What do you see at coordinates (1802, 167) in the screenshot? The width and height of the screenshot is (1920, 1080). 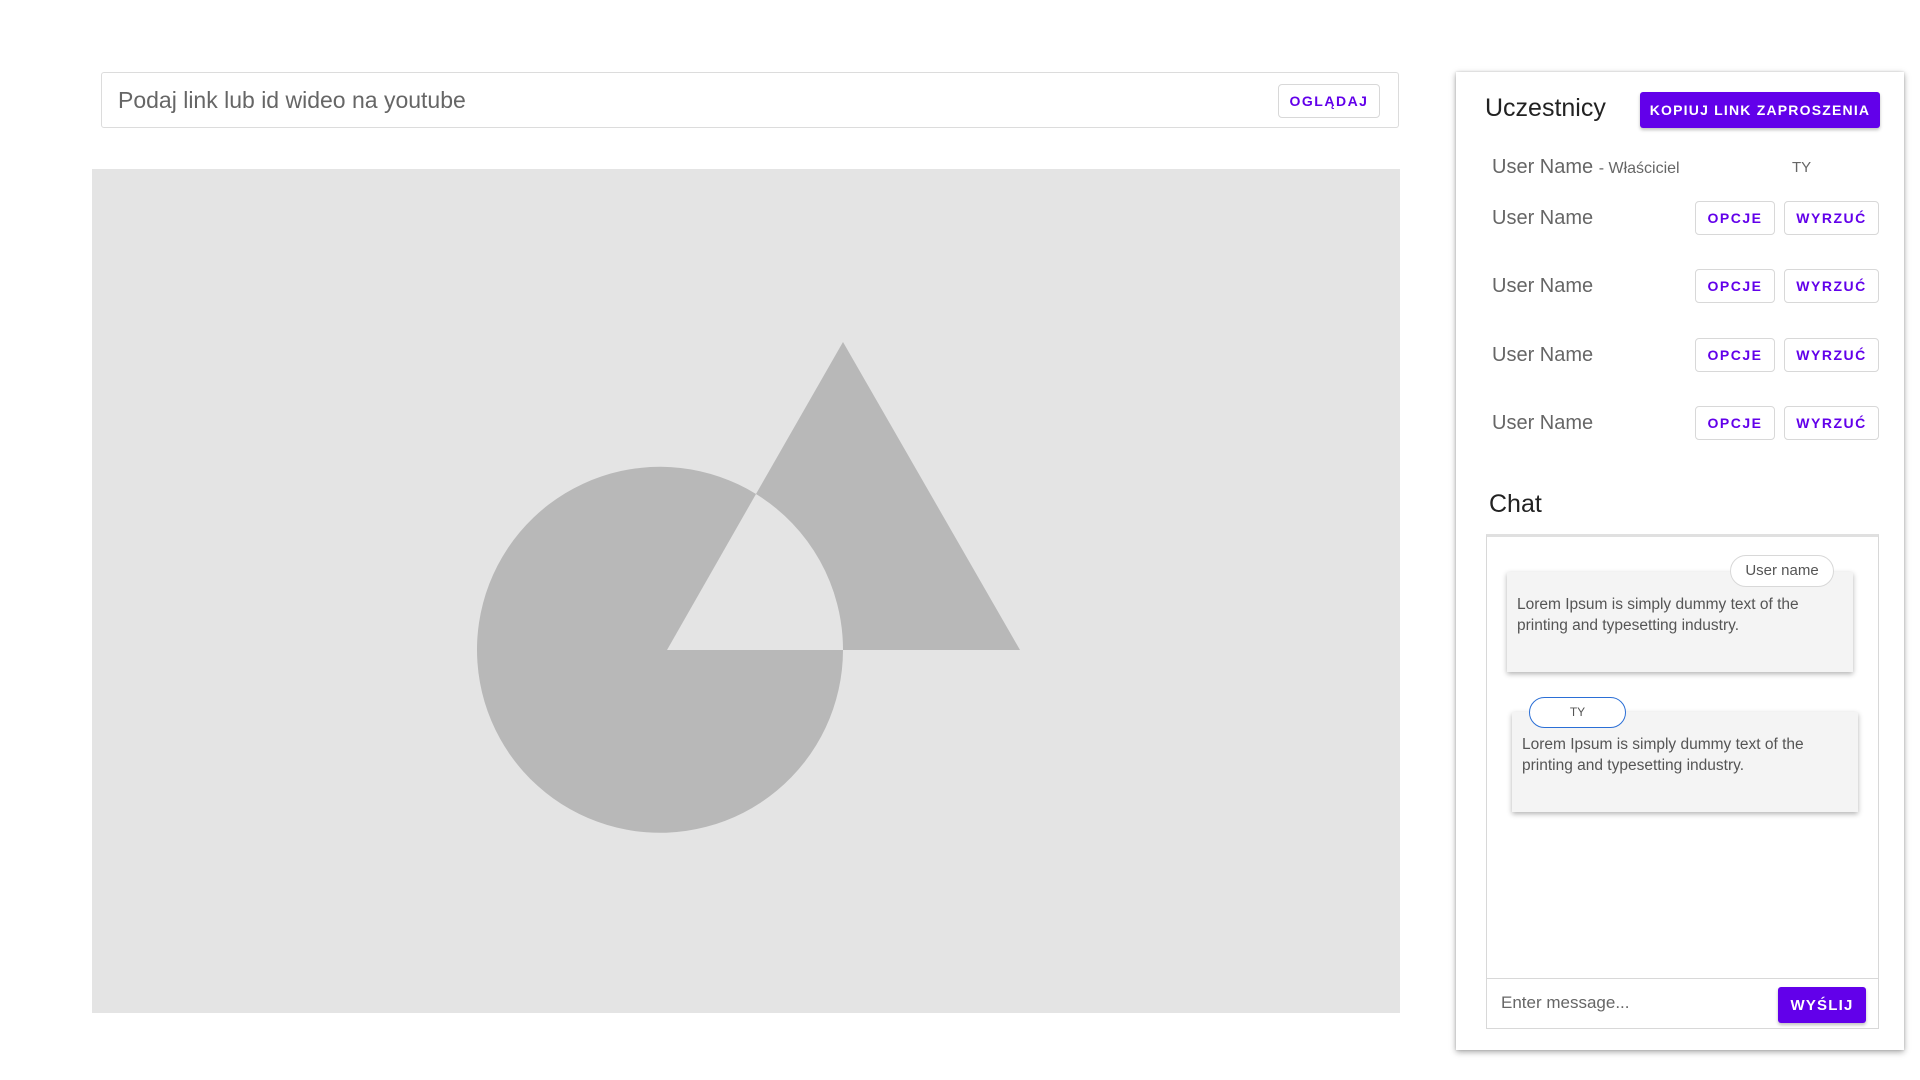 I see `you-tag: TY` at bounding box center [1802, 167].